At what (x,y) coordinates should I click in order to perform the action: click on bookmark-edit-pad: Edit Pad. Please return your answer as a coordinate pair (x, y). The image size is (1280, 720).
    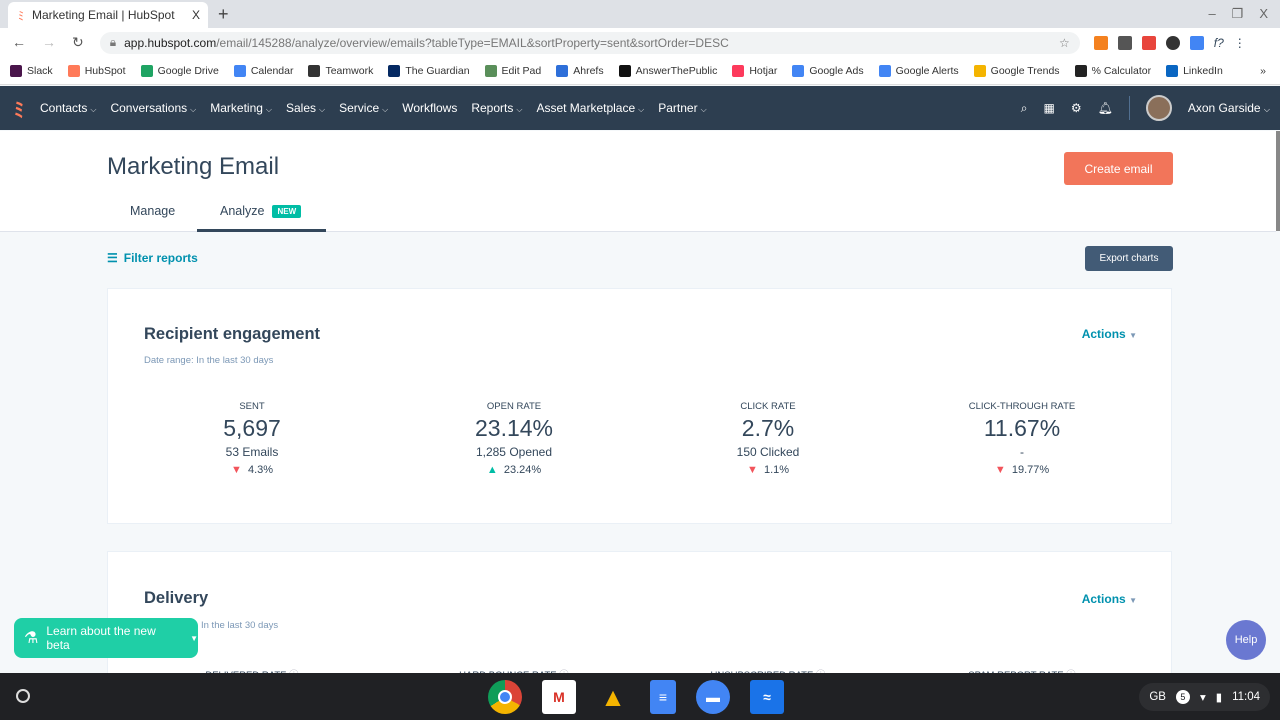
    Looking at the image, I should click on (513, 70).